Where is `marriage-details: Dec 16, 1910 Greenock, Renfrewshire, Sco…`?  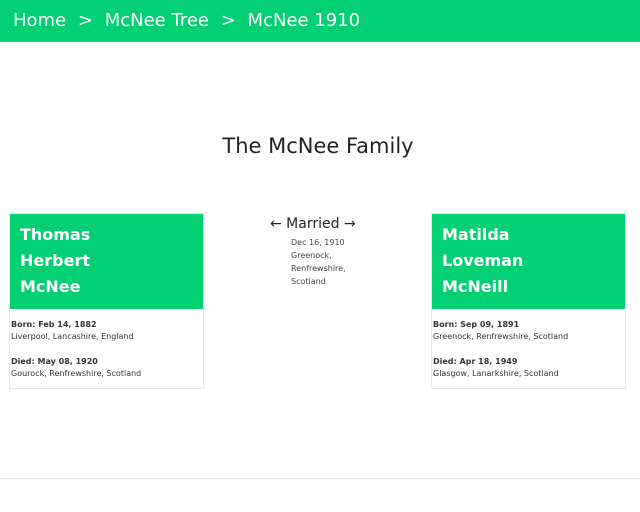
marriage-details: Dec 16, 1910 Greenock, Renfrewshire, Sco… is located at coordinates (326, 262).